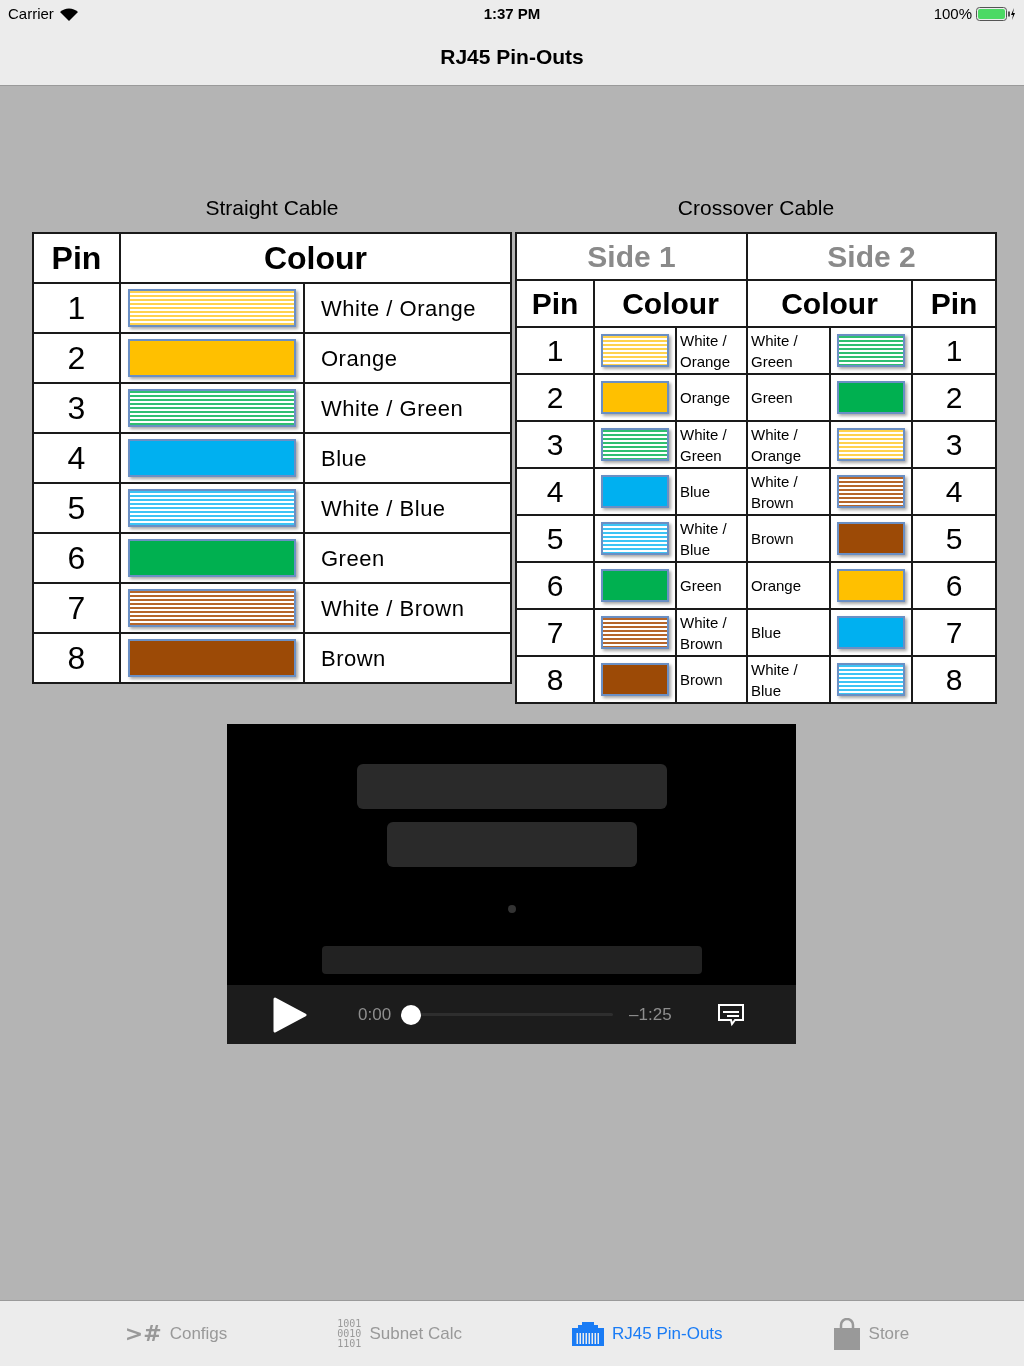 Image resolution: width=1024 pixels, height=1366 pixels. What do you see at coordinates (952, 13) in the screenshot?
I see `battery-percent: 100%` at bounding box center [952, 13].